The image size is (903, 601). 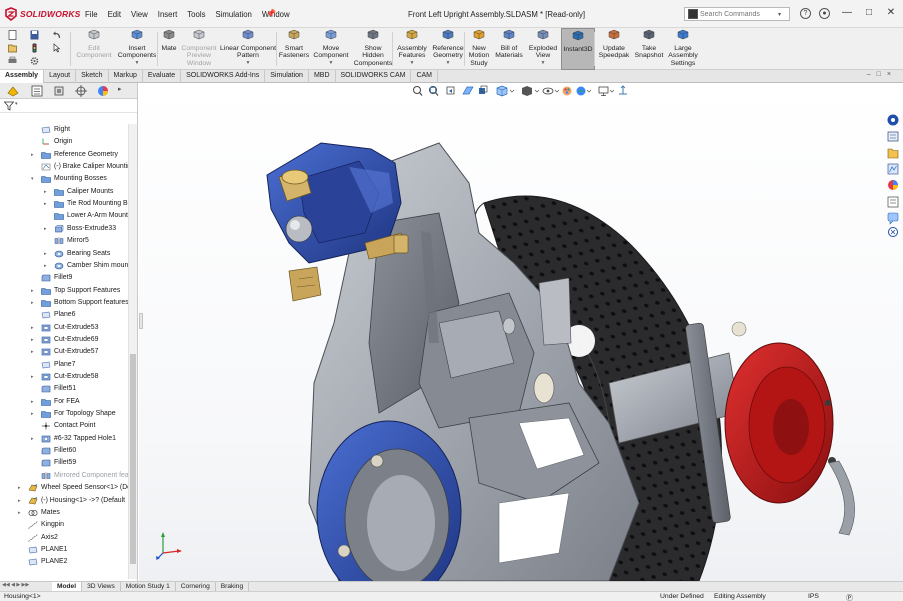 What do you see at coordinates (13, 91) in the screenshot?
I see `feature-manager-tab-icon` at bounding box center [13, 91].